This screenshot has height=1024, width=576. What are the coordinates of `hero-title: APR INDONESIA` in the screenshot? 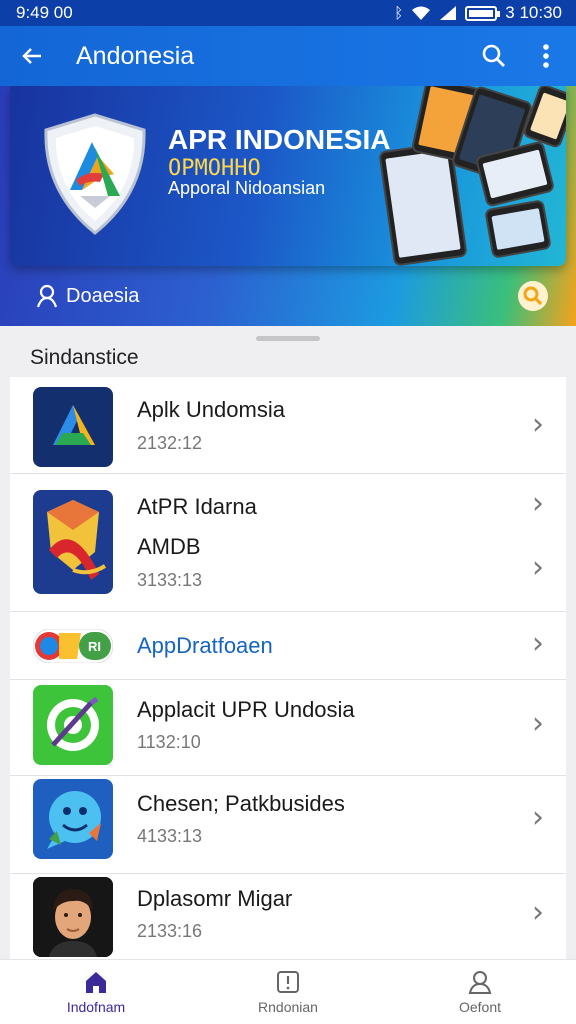 It's located at (279, 139).